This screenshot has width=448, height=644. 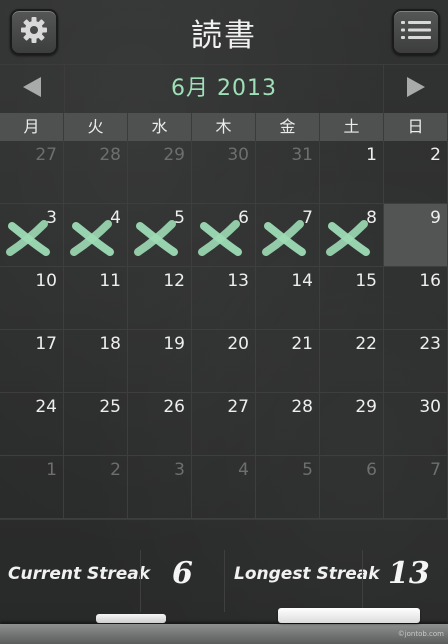 What do you see at coordinates (288, 298) in the screenshot?
I see `calendar-day-cell: 14` at bounding box center [288, 298].